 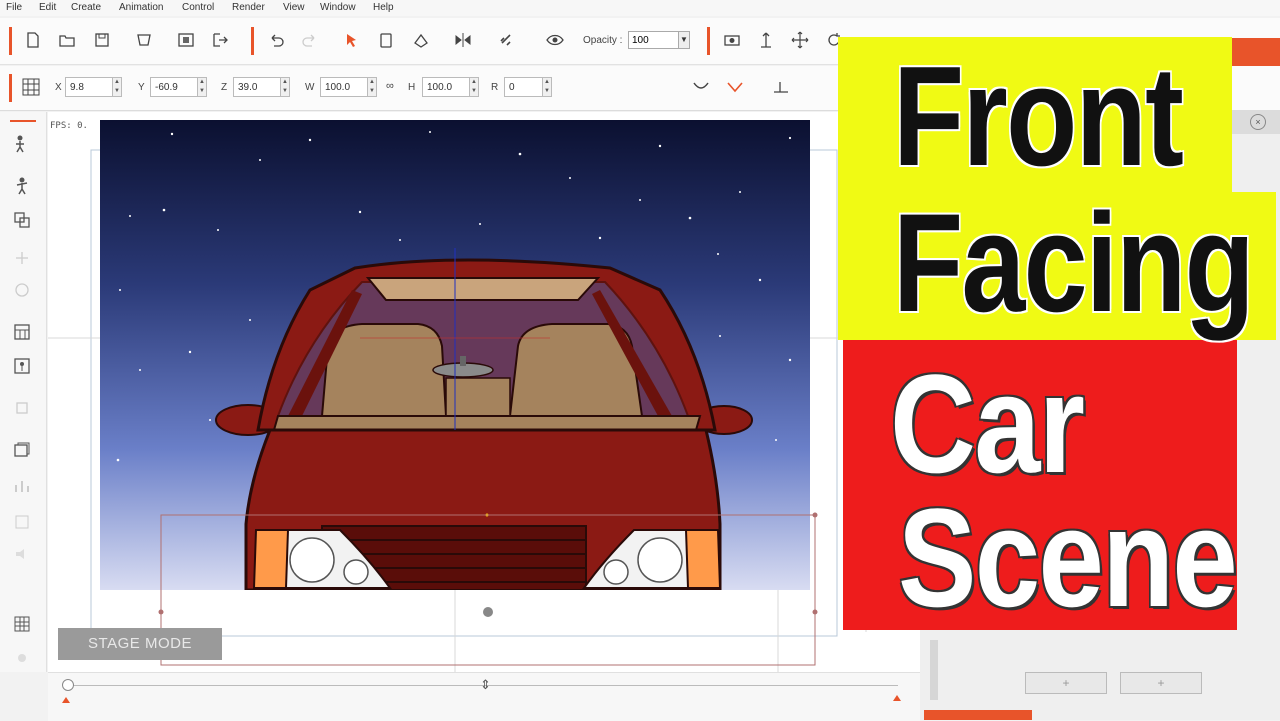 What do you see at coordinates (684, 40) in the screenshot?
I see `opacity-dropdown-arrow: ▼` at bounding box center [684, 40].